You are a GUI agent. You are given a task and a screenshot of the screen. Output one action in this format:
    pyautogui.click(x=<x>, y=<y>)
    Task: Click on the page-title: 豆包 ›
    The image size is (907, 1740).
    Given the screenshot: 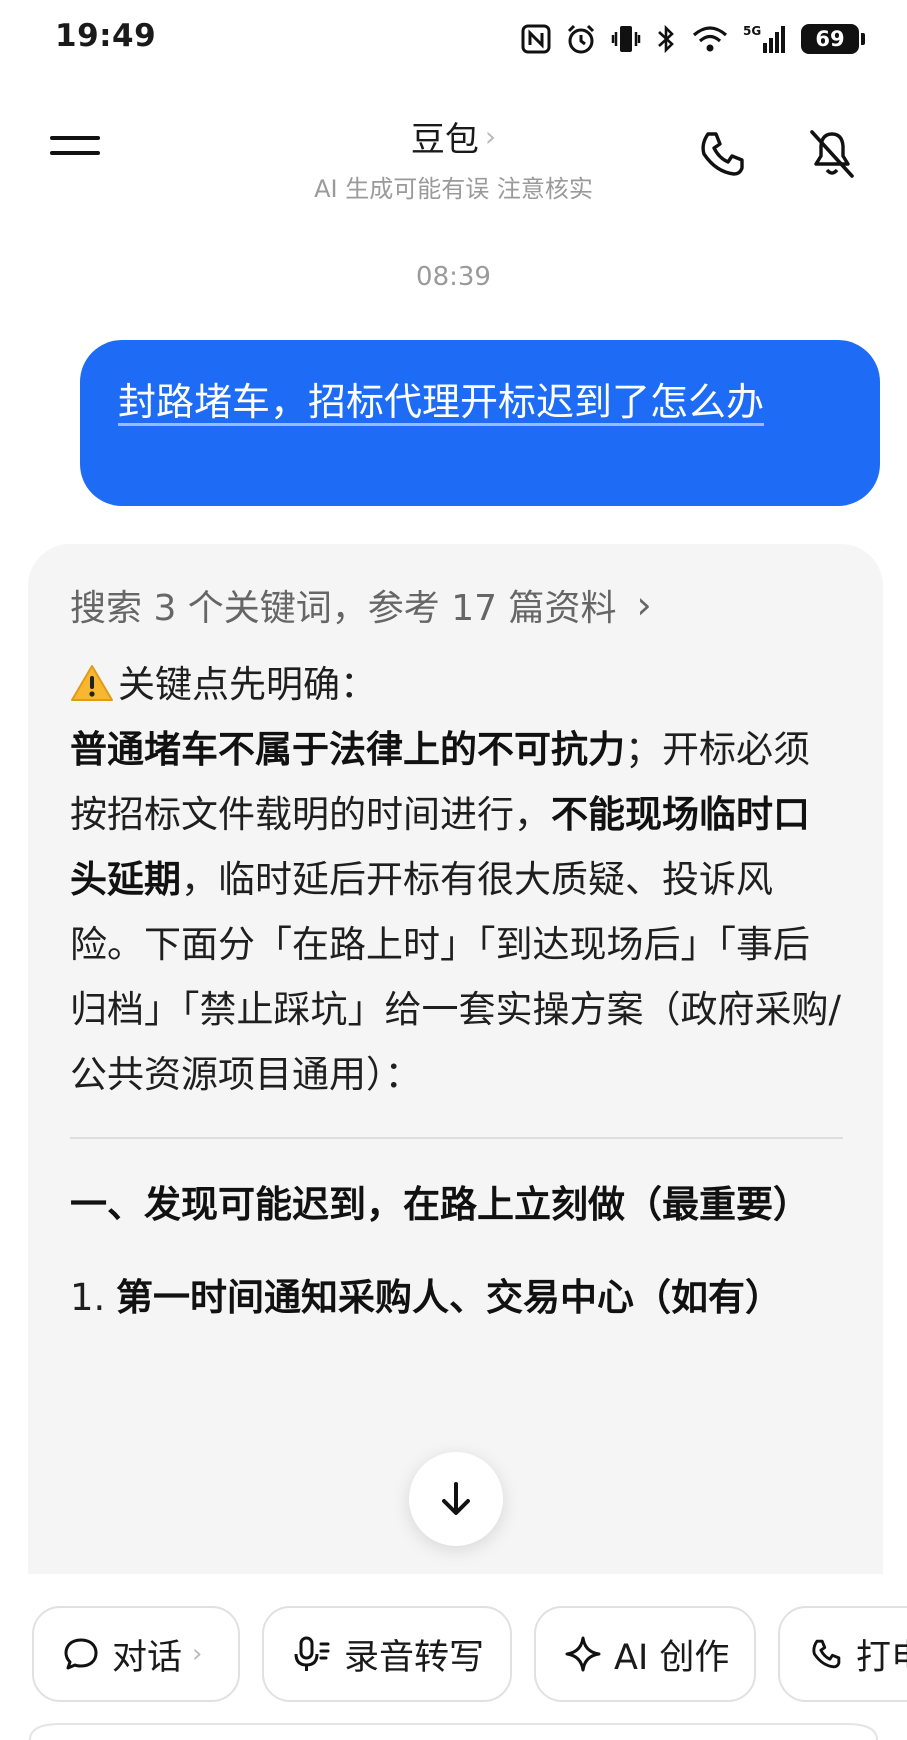 What is the action you would take?
    pyautogui.click(x=453, y=136)
    